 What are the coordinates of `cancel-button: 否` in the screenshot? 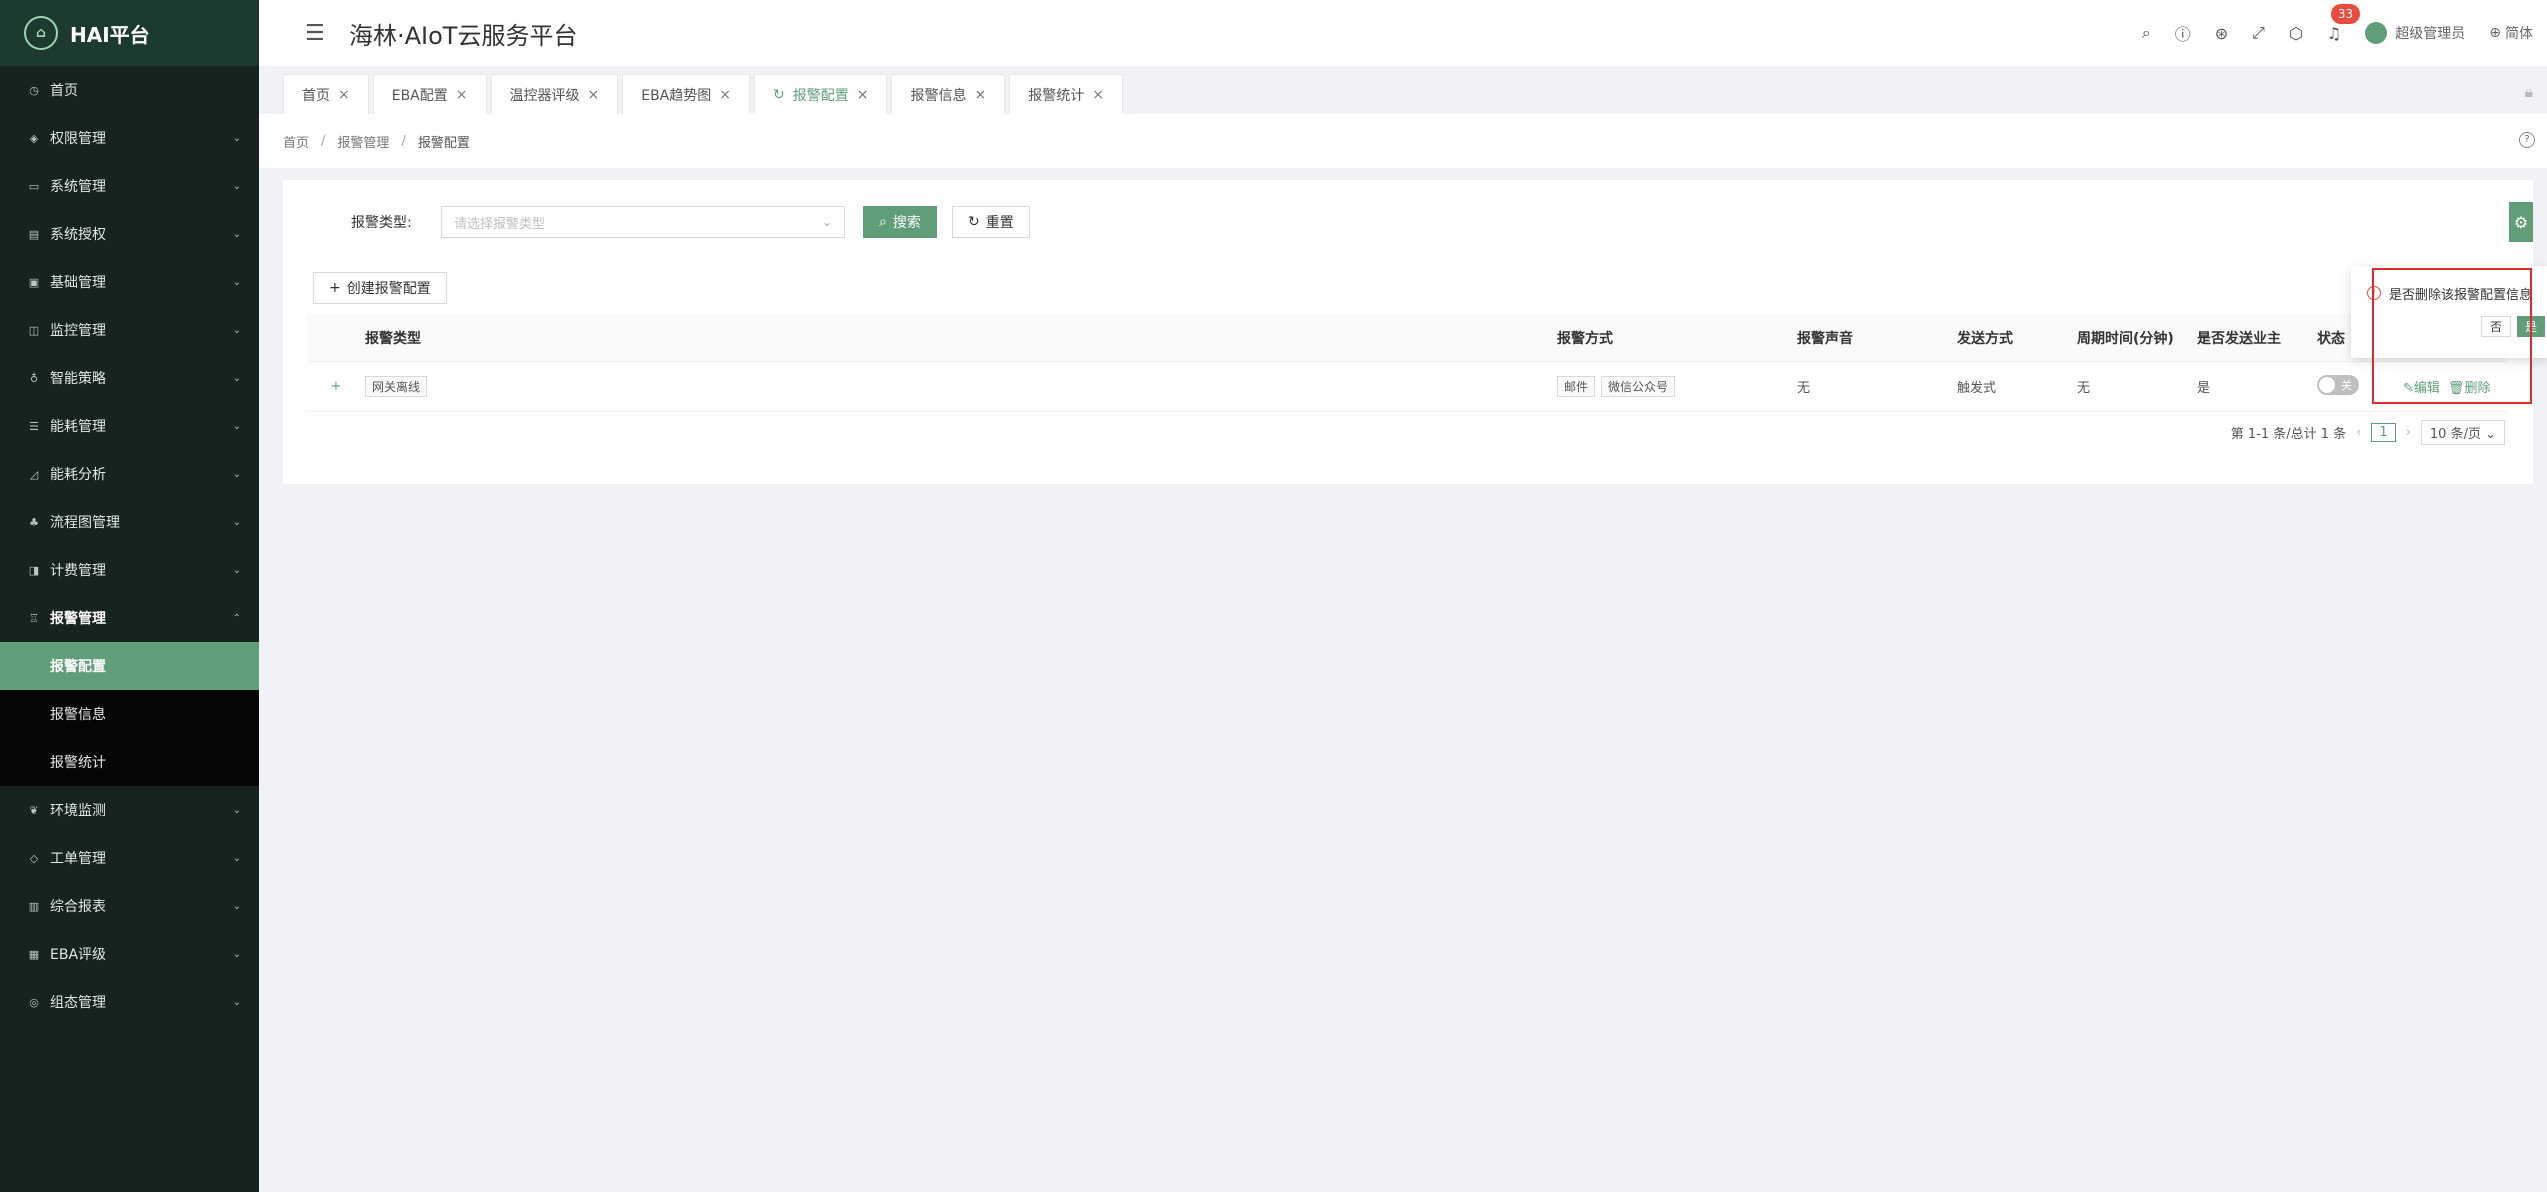 It's located at (2496, 326).